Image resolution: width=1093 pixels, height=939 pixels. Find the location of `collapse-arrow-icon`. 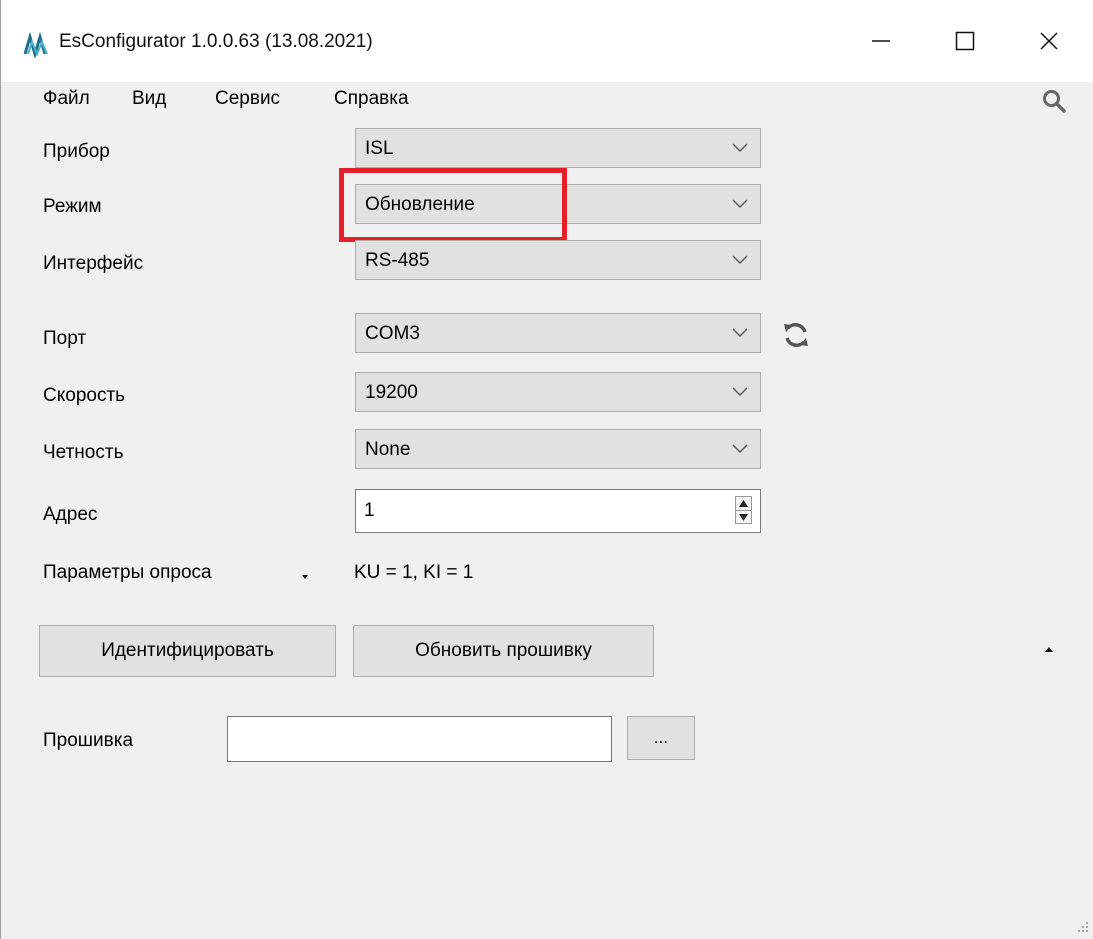

collapse-arrow-icon is located at coordinates (1049, 650).